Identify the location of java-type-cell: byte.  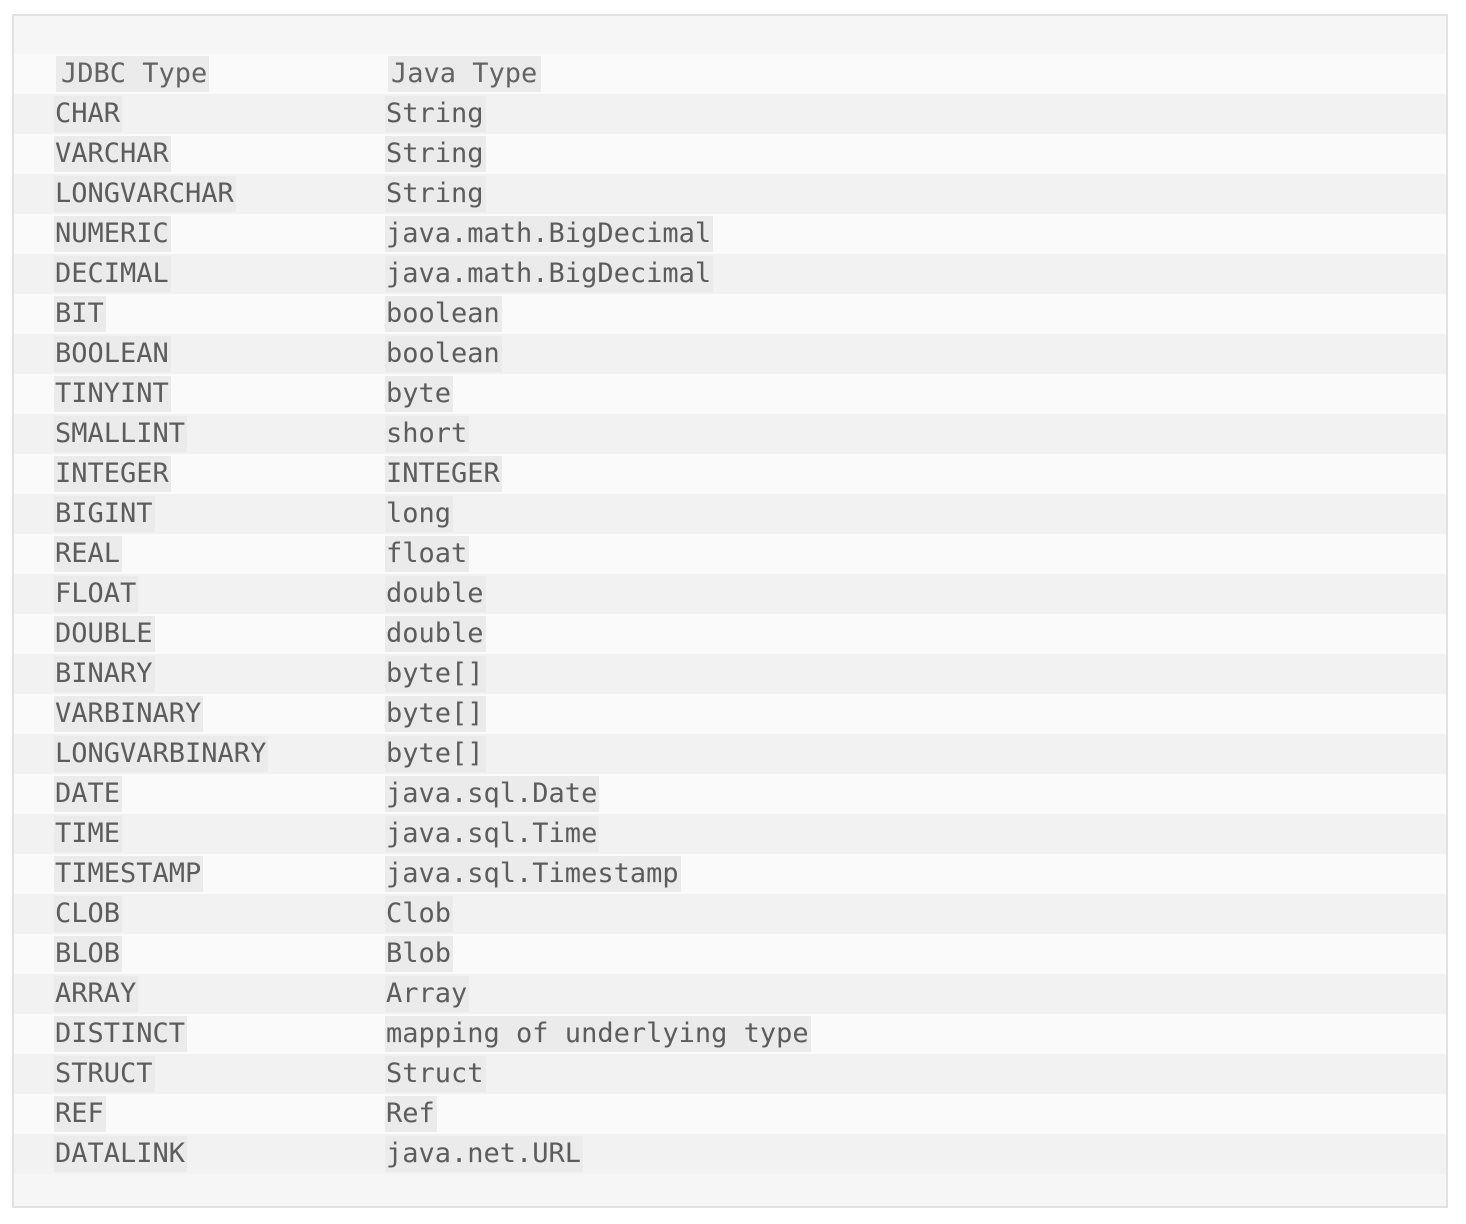
(419, 394).